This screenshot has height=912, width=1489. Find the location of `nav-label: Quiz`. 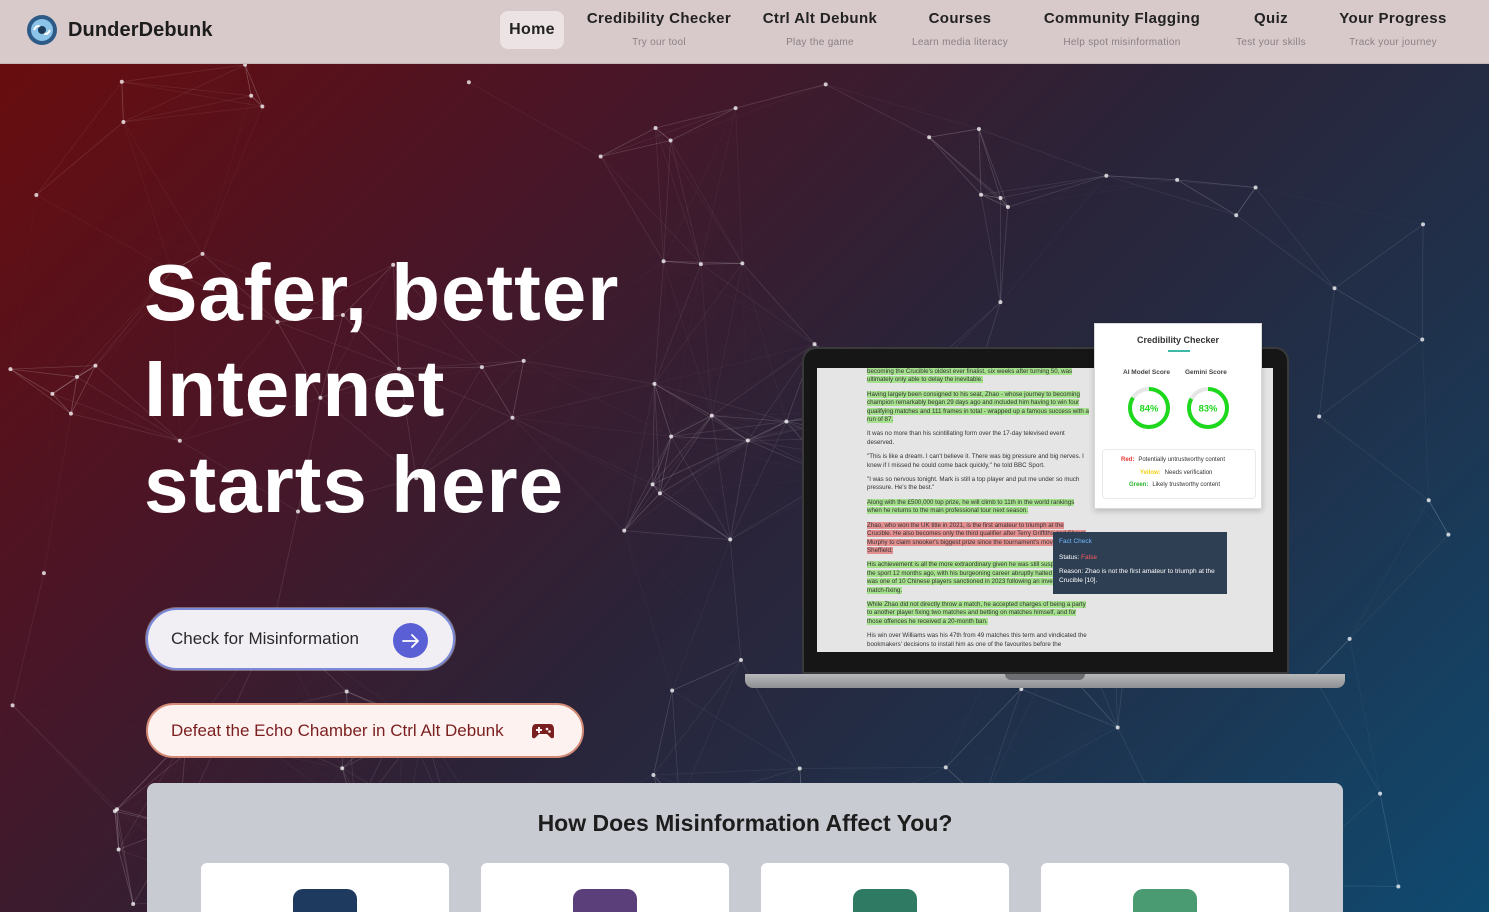

nav-label: Quiz is located at coordinates (1271, 18).